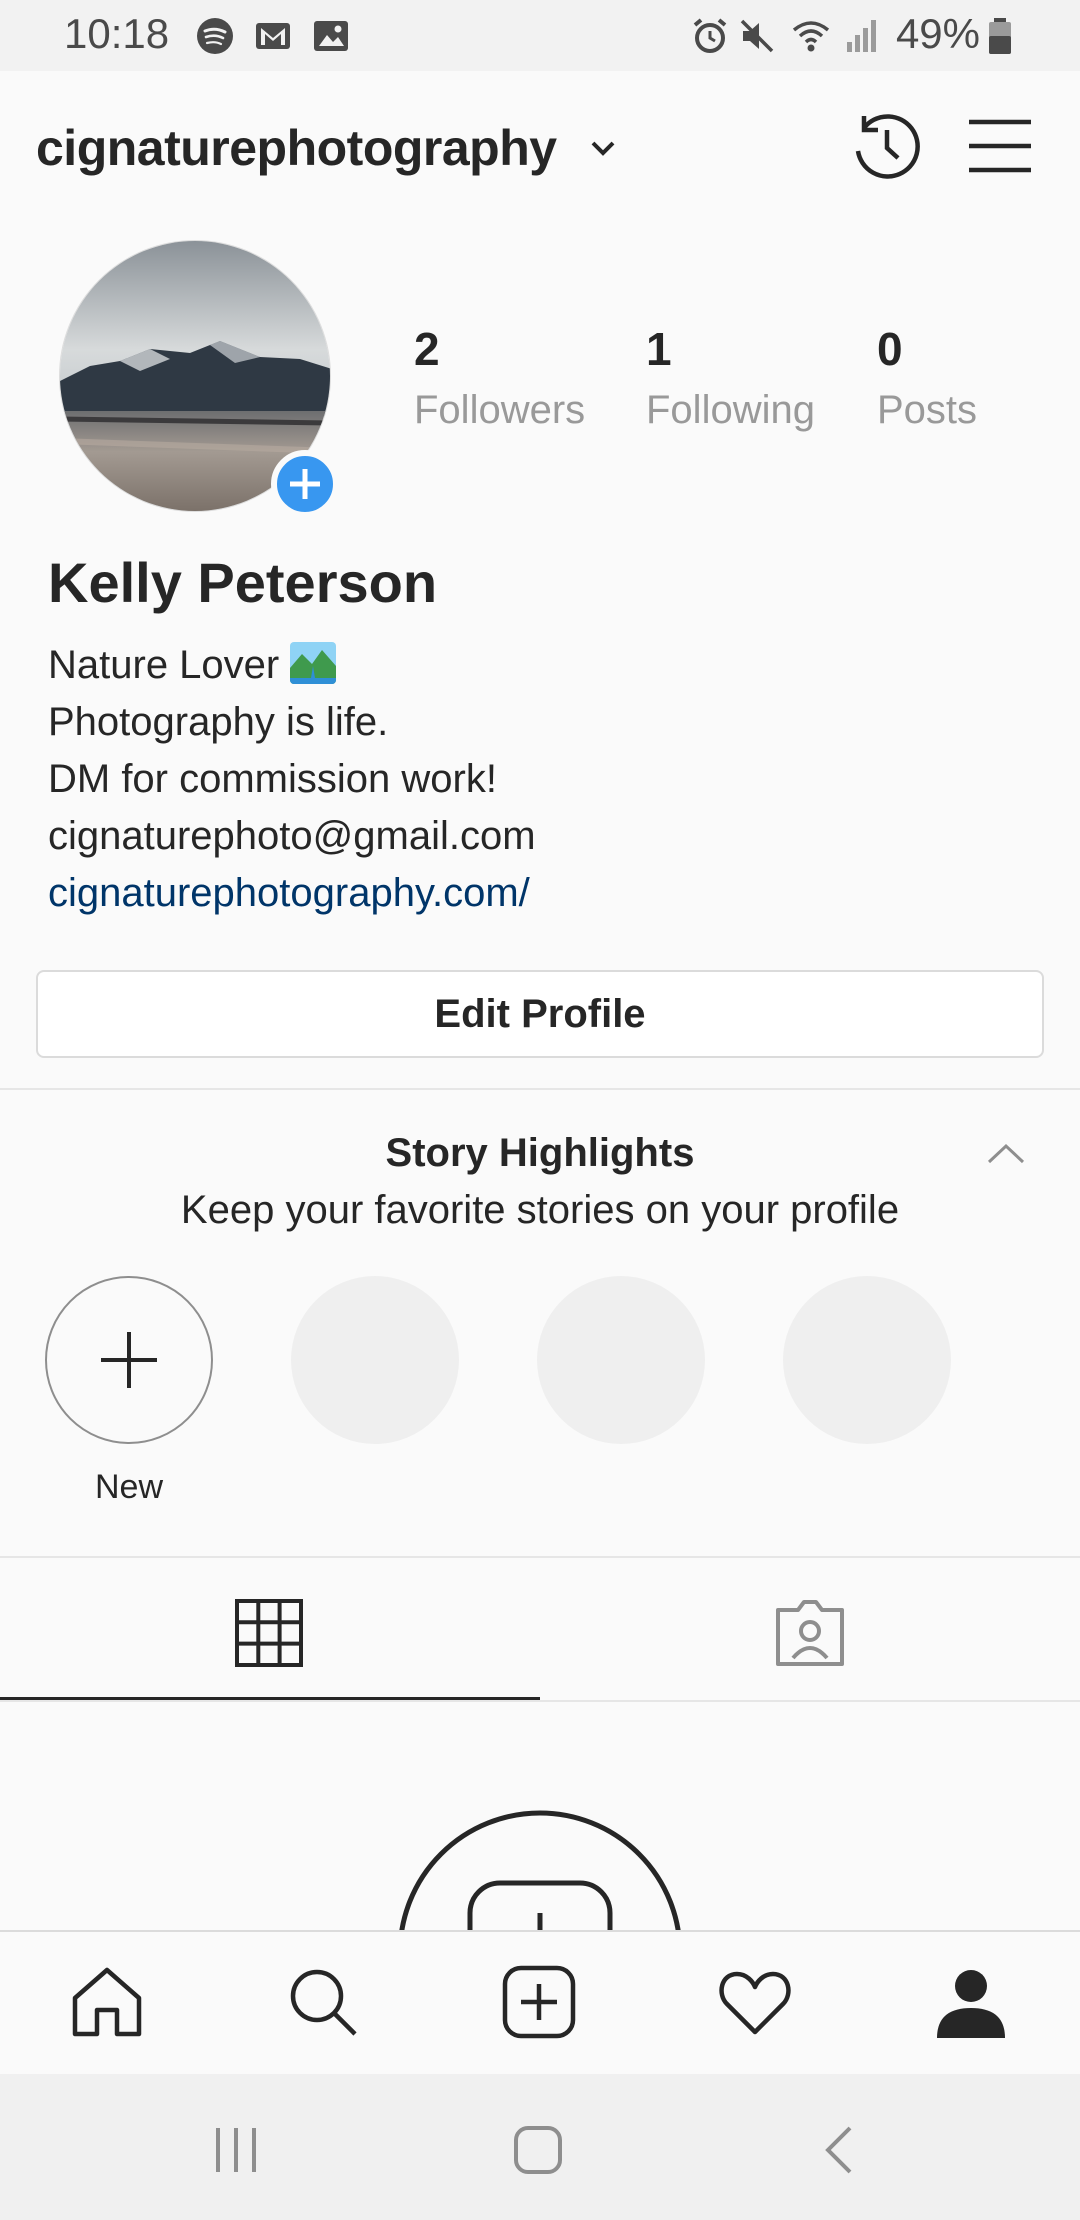 The width and height of the screenshot is (1080, 2220). Describe the element at coordinates (971, 2002) in the screenshot. I see `profile-icon` at that location.